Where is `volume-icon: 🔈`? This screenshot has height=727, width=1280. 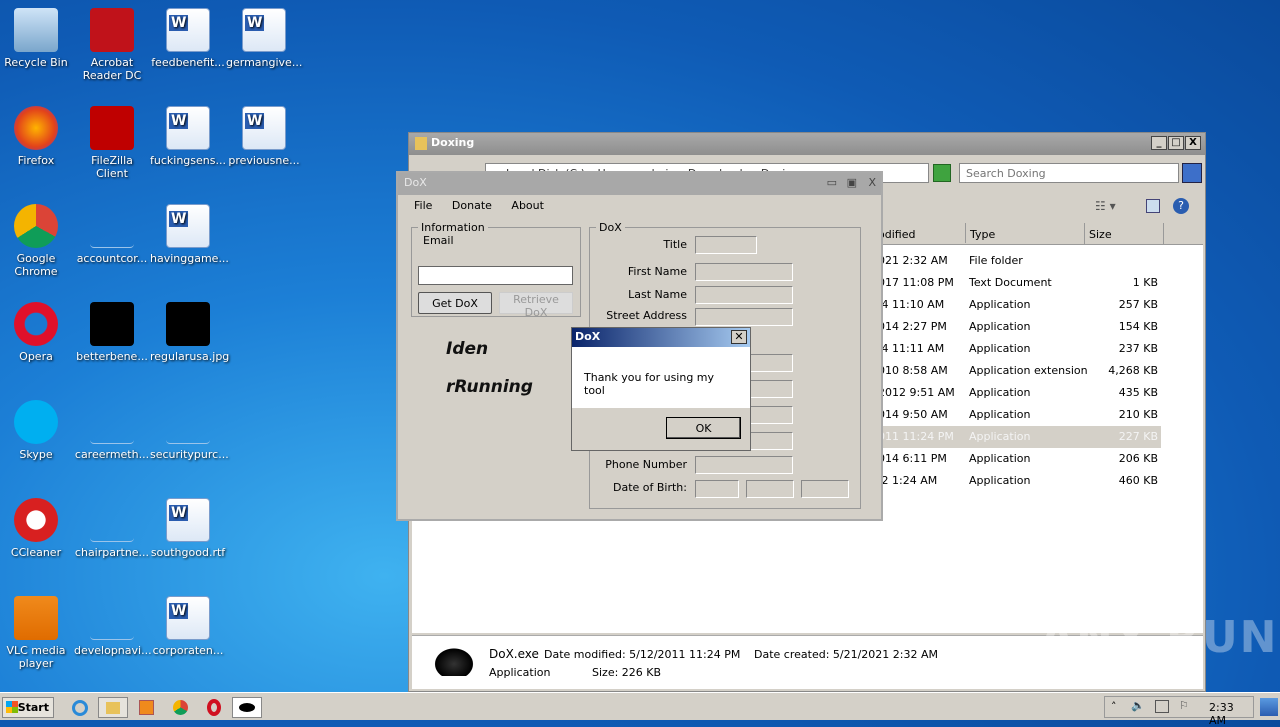
volume-icon: 🔈 is located at coordinates (1138, 705).